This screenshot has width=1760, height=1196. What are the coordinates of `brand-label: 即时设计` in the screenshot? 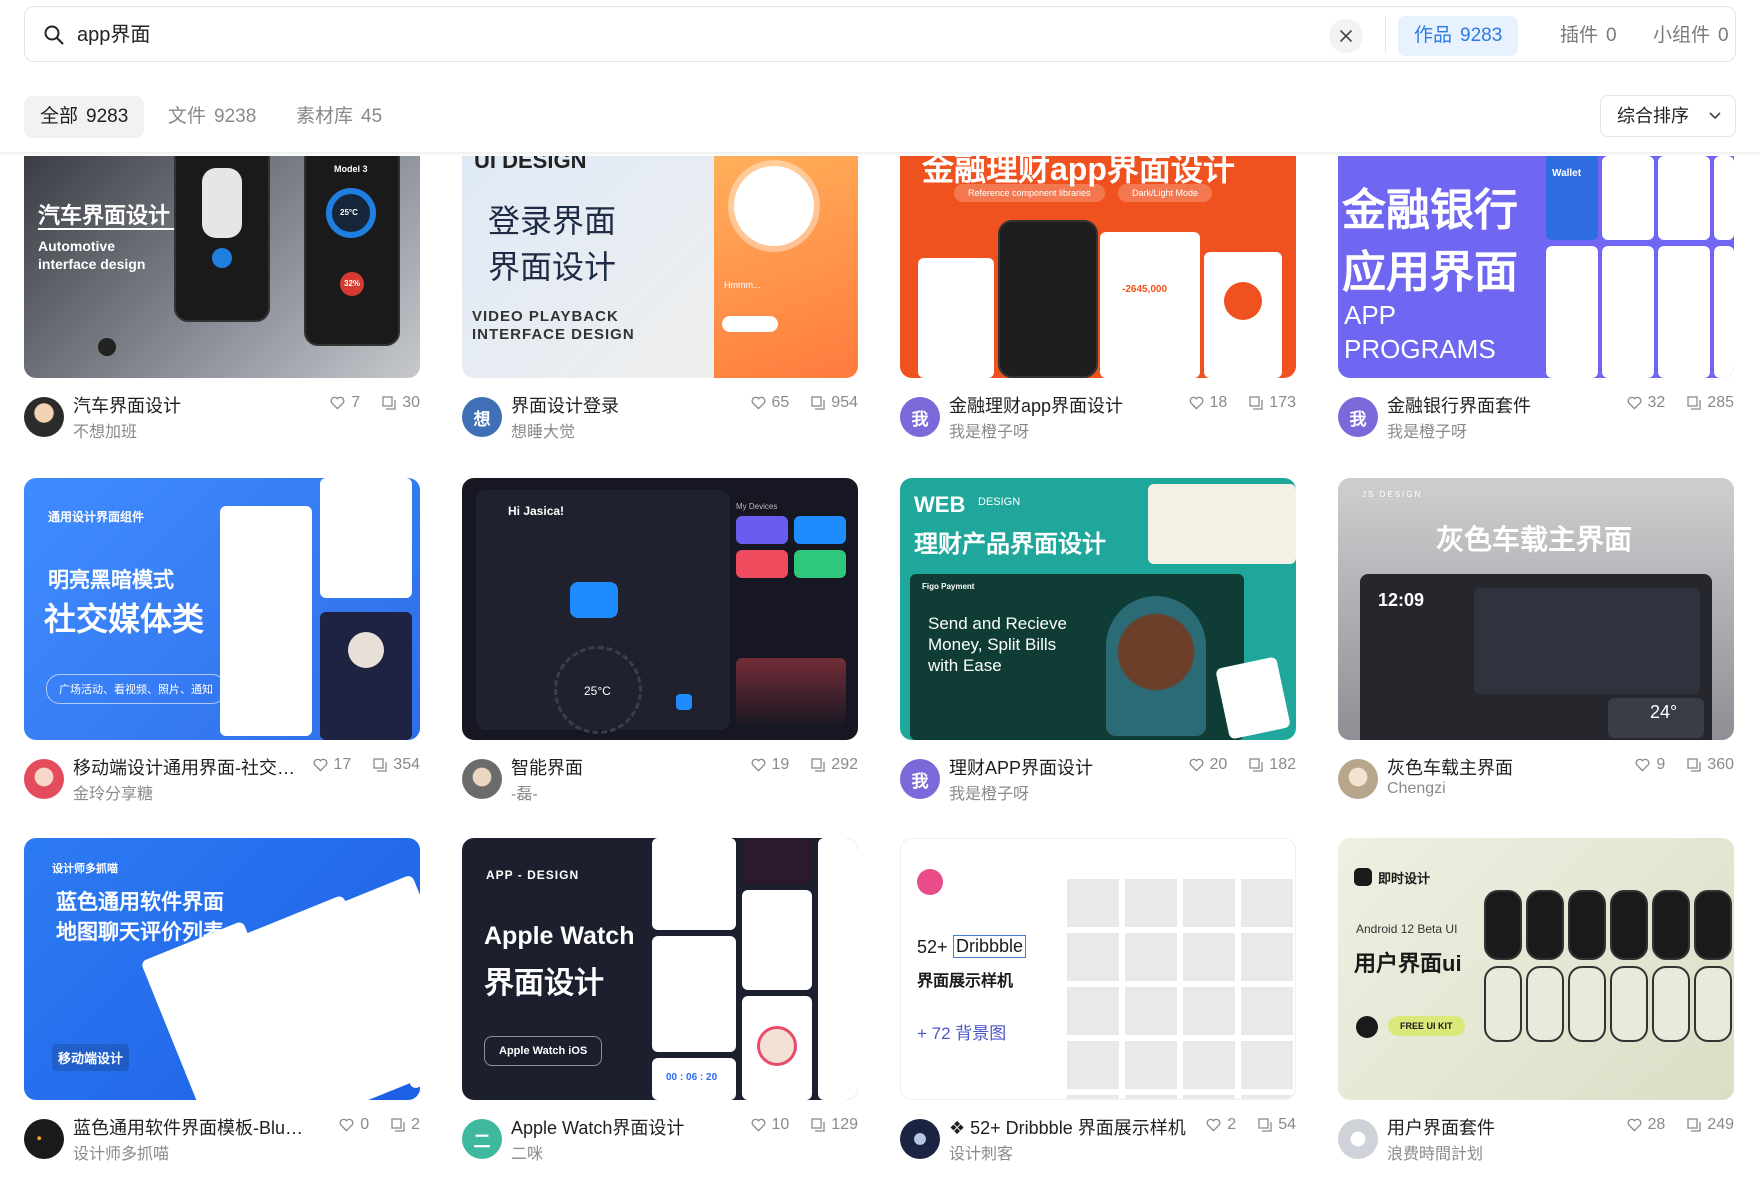 It's located at (1404, 878).